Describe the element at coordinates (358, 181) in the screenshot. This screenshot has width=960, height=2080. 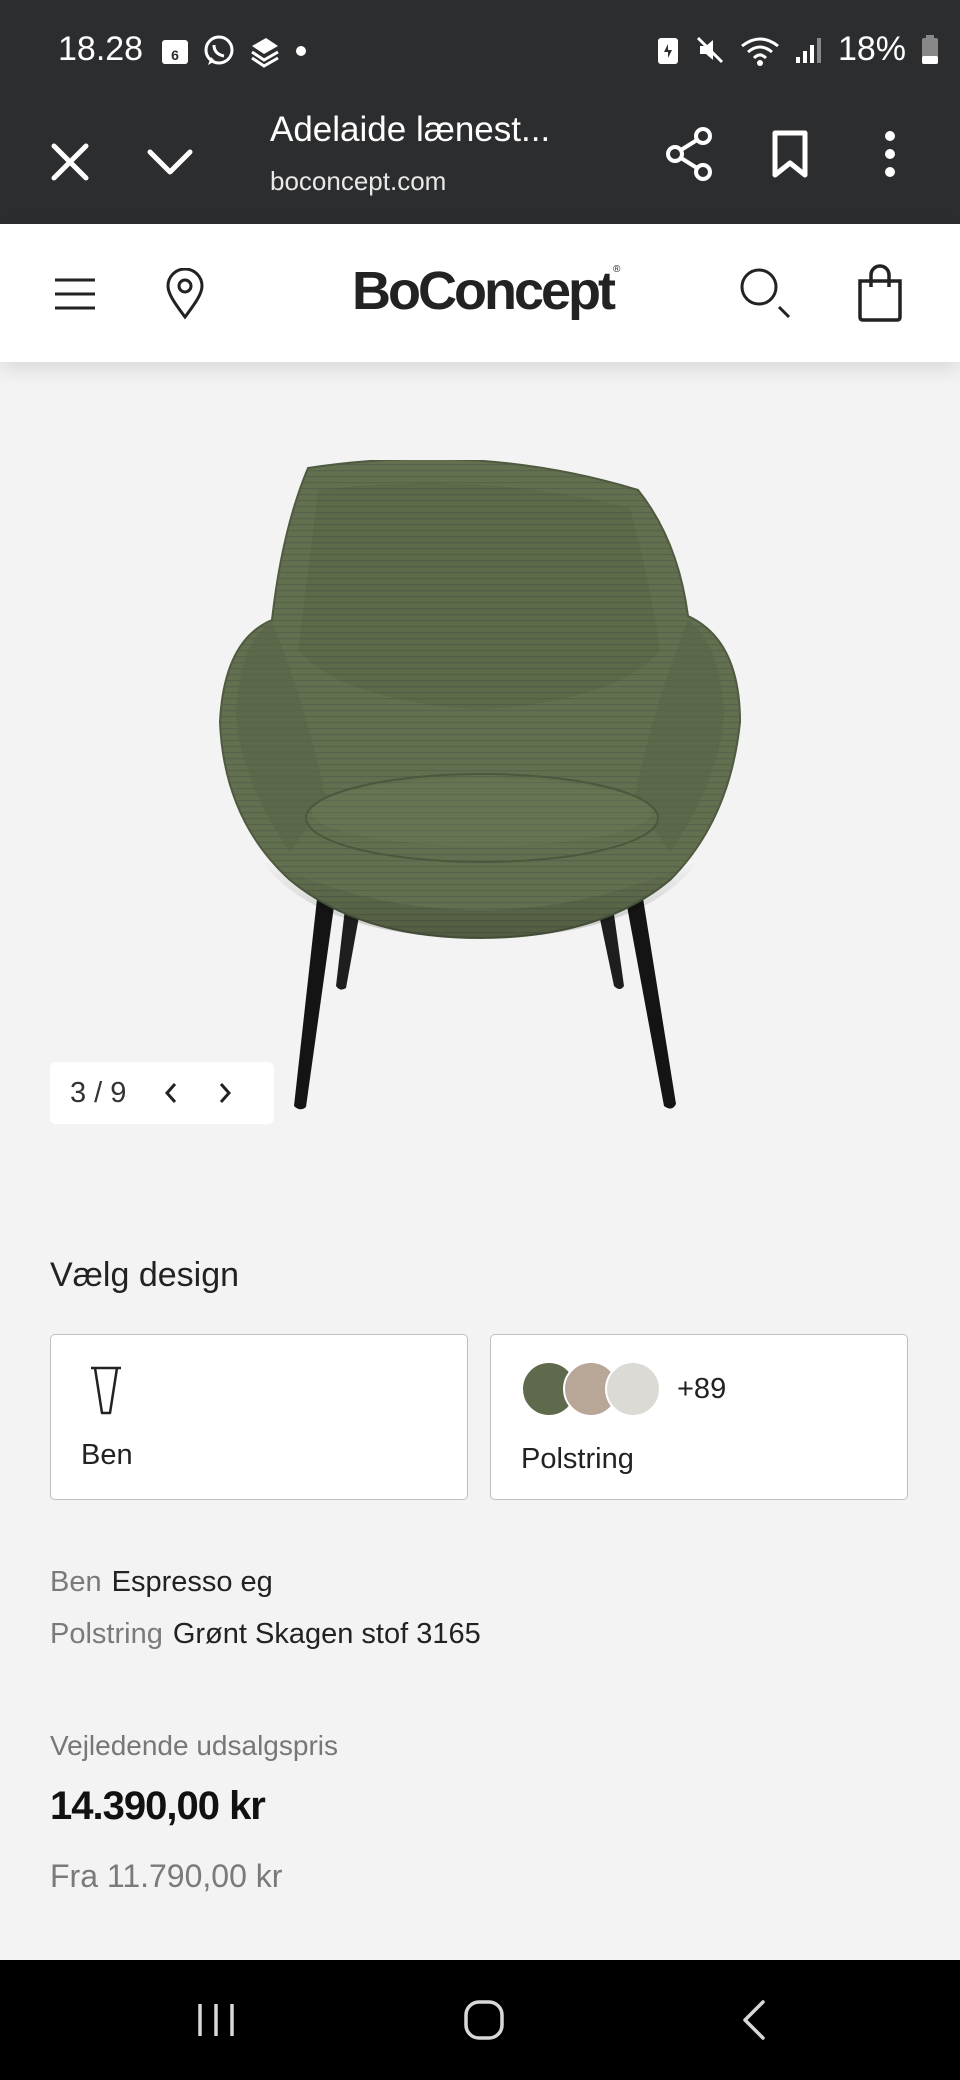
I see `page-url: boconcept.com` at that location.